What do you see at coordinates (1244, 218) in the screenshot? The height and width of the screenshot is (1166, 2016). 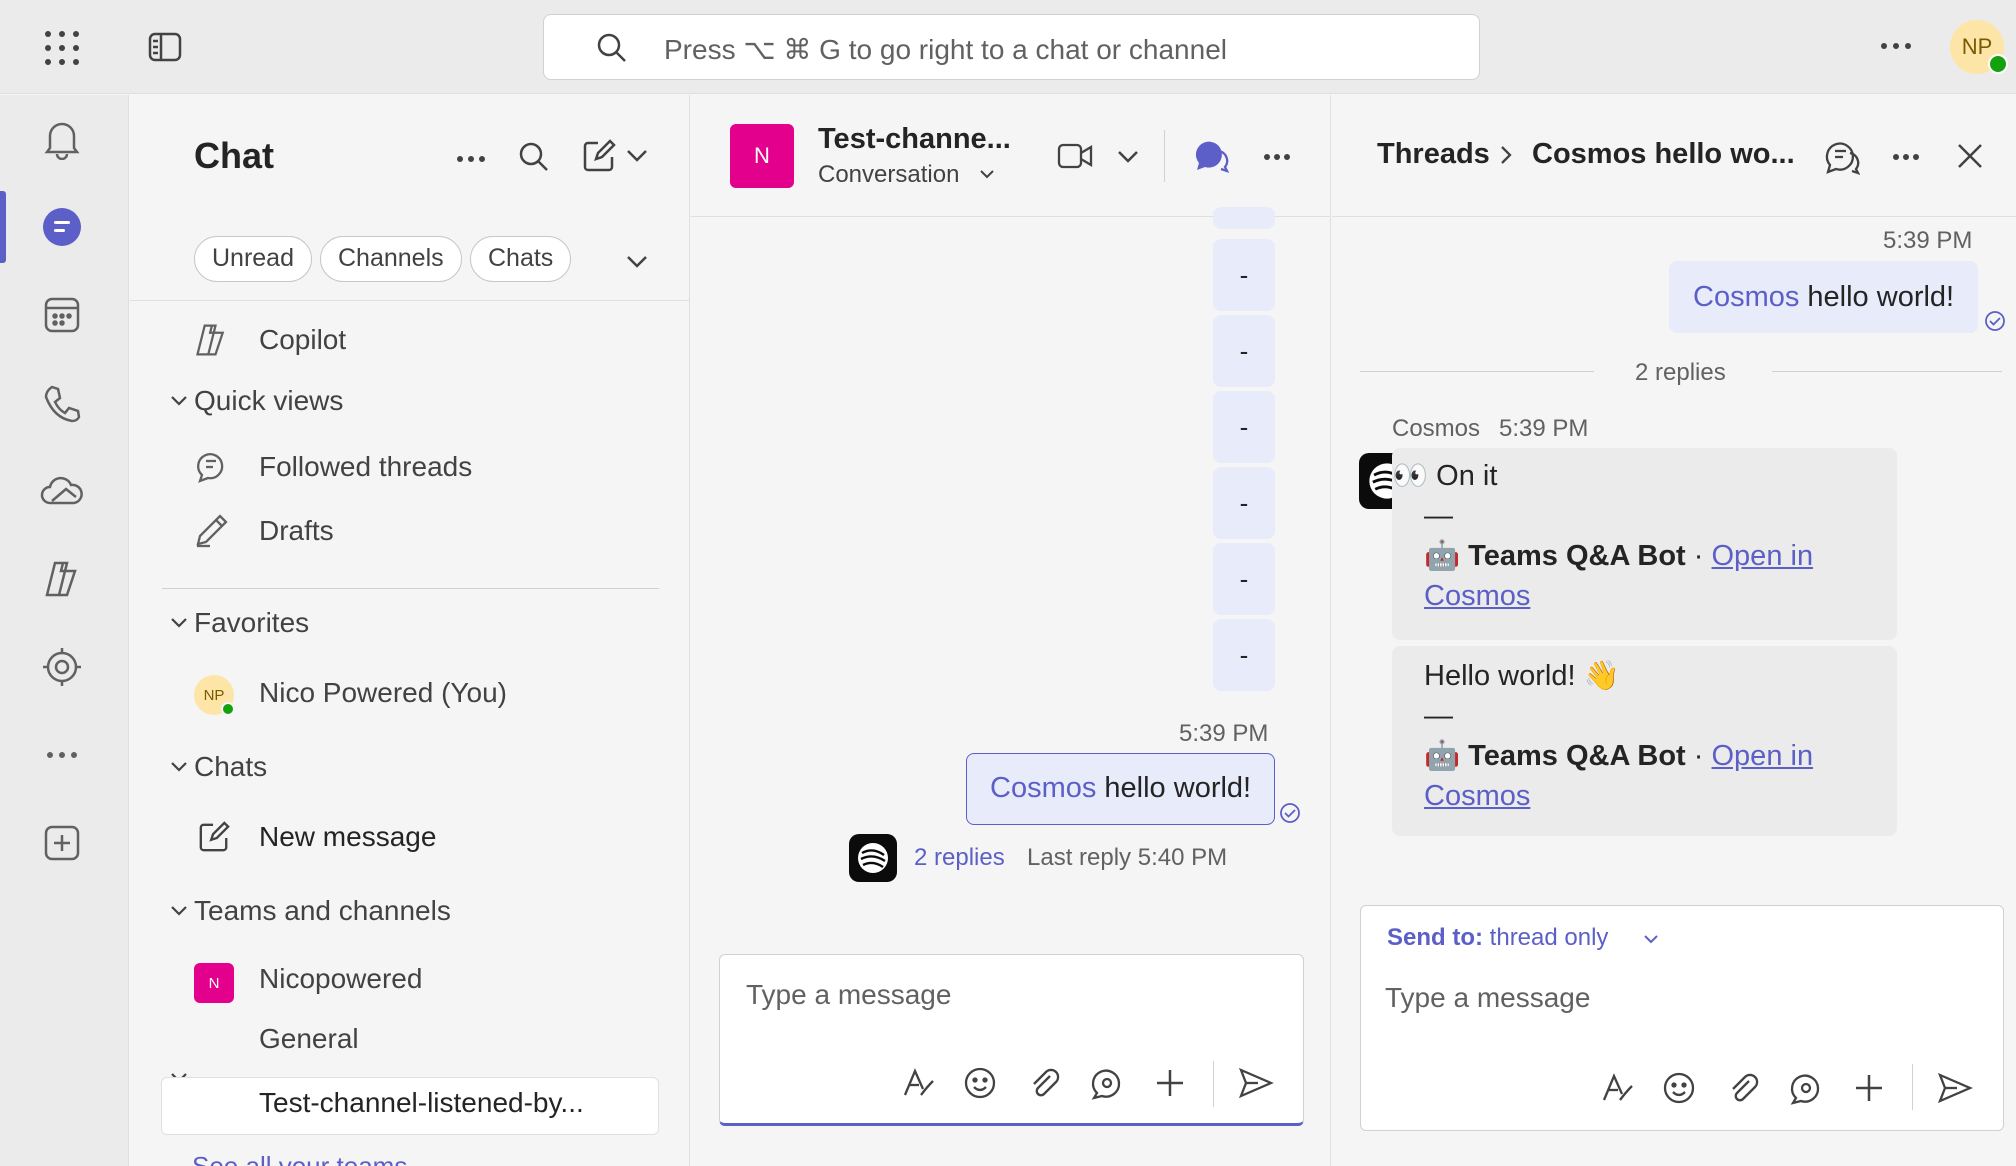 I see `message-bubble` at bounding box center [1244, 218].